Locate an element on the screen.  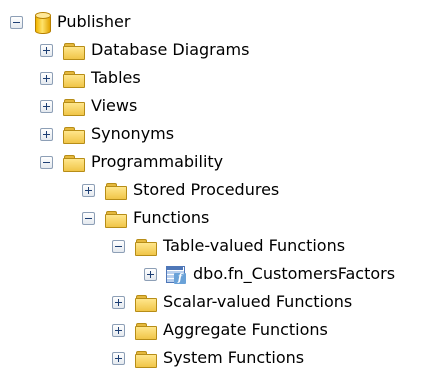
tree-node-tables: Tables is located at coordinates (90, 78).